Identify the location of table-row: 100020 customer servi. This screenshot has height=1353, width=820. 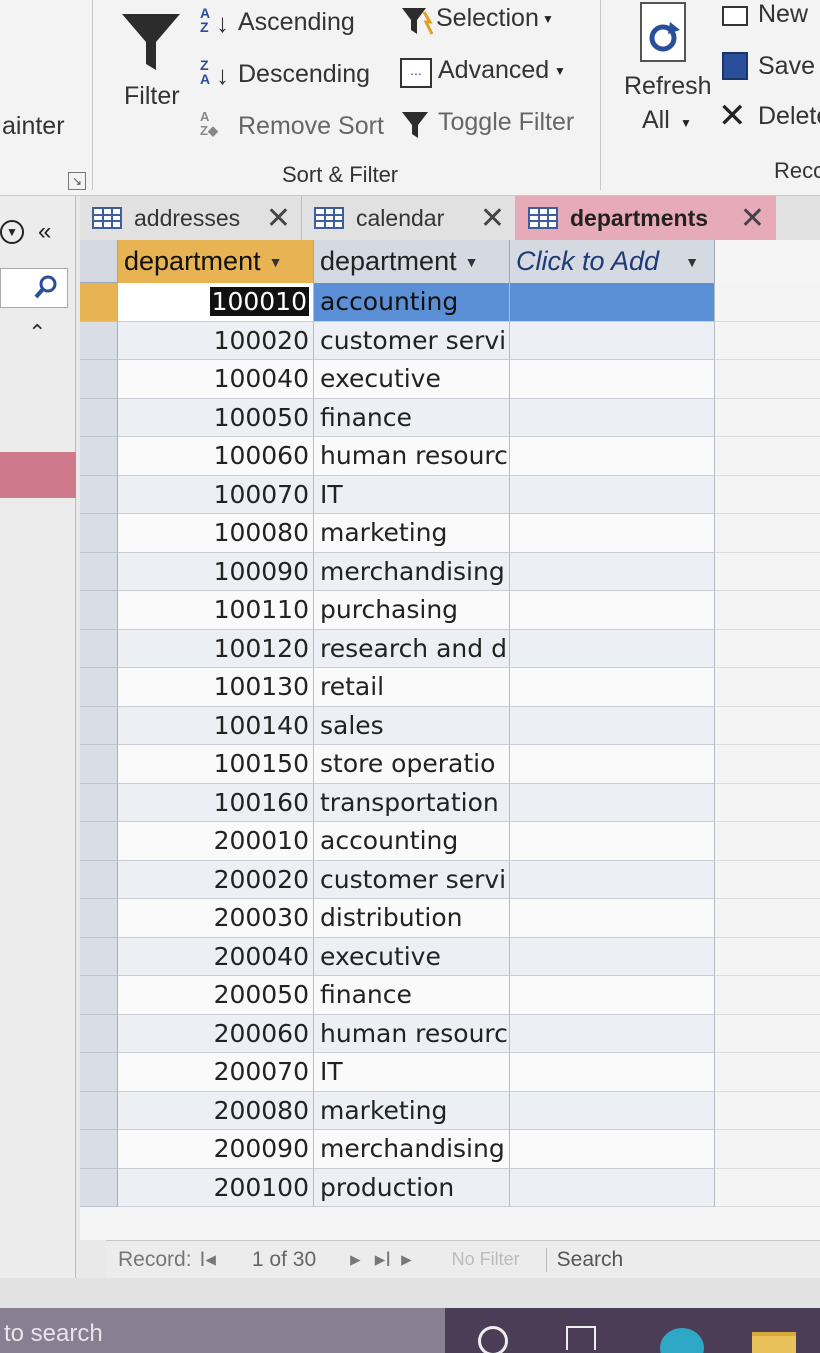
(450, 340).